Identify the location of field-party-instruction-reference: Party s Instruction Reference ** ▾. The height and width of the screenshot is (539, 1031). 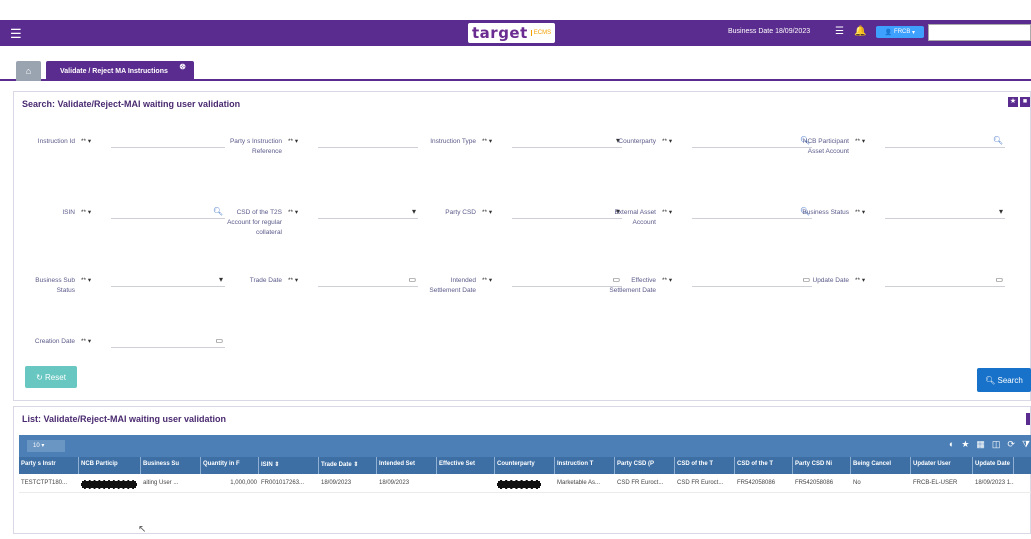
(322, 146).